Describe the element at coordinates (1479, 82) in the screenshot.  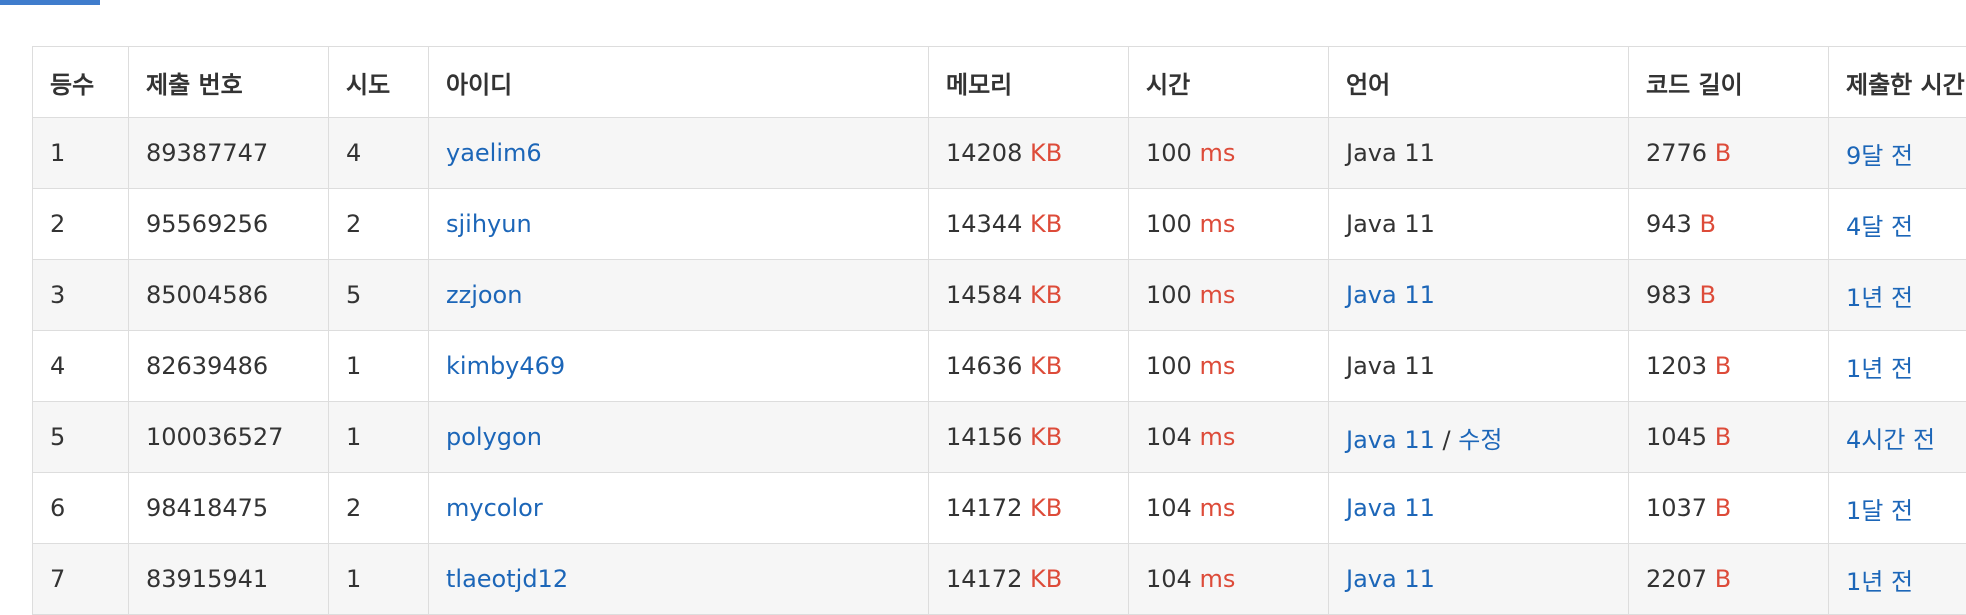
I see `header-language: 언어` at that location.